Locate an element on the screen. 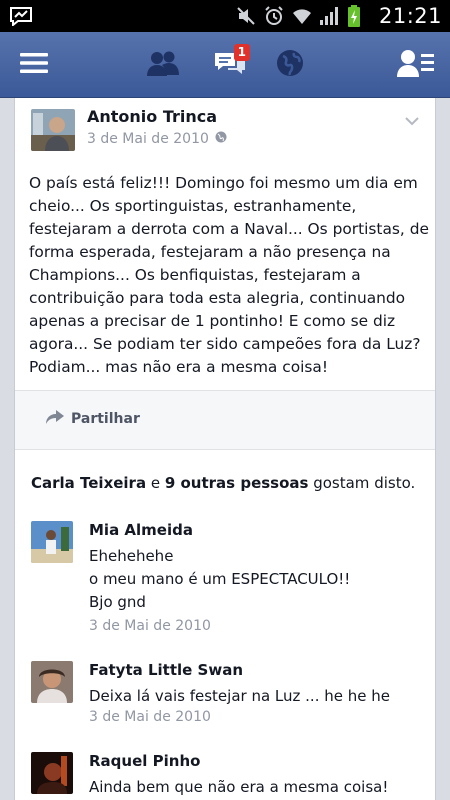  comment-line: Ainda bem que não era a mesma coisa! is located at coordinates (239, 787).